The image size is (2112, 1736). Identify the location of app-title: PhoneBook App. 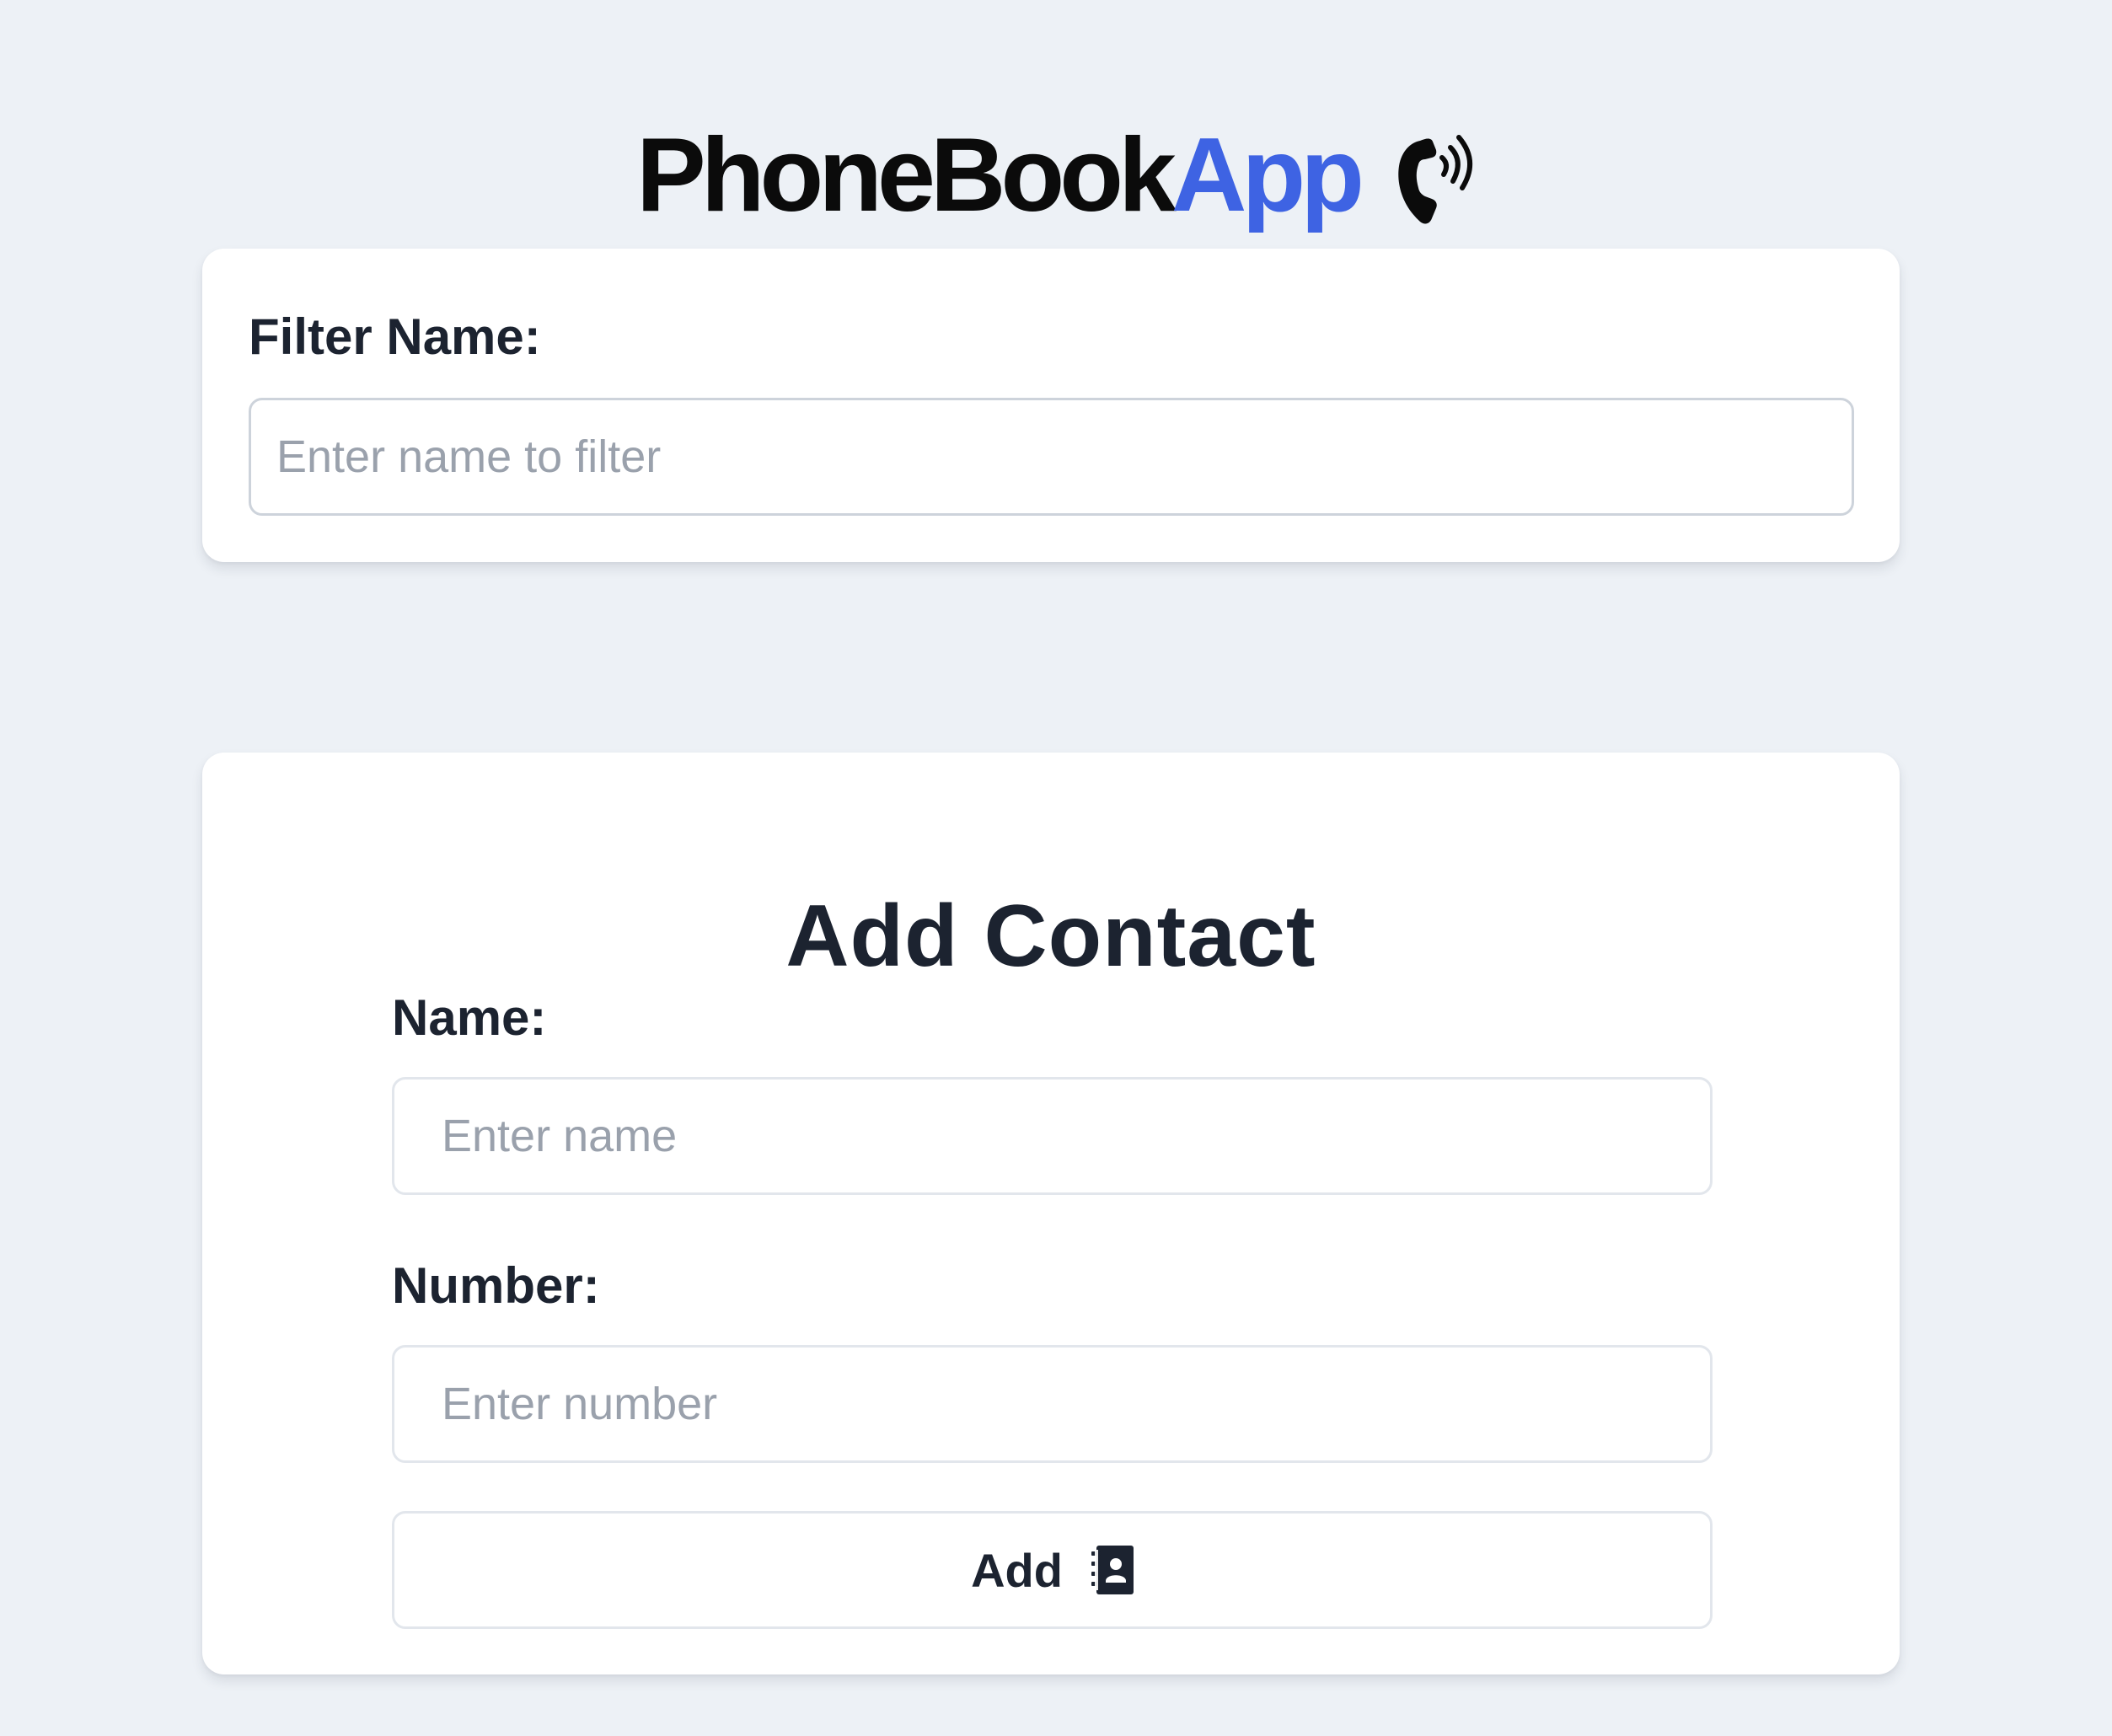
(1056, 175).